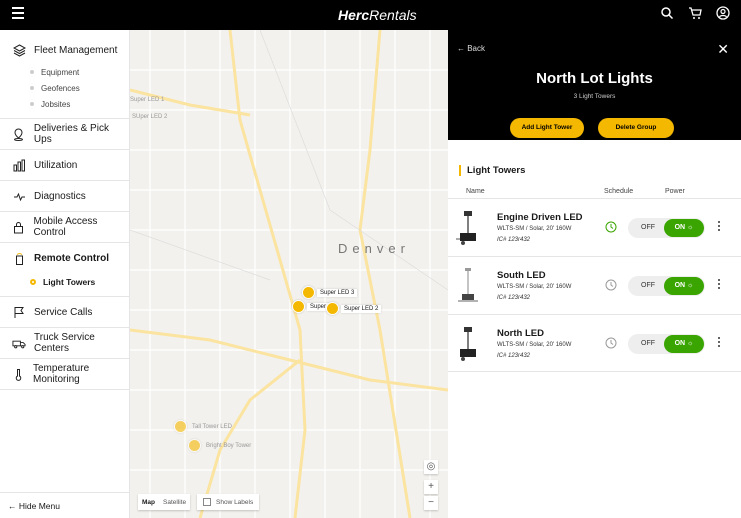  I want to click on page-subtitle: 3 Light Towers, so click(594, 96).